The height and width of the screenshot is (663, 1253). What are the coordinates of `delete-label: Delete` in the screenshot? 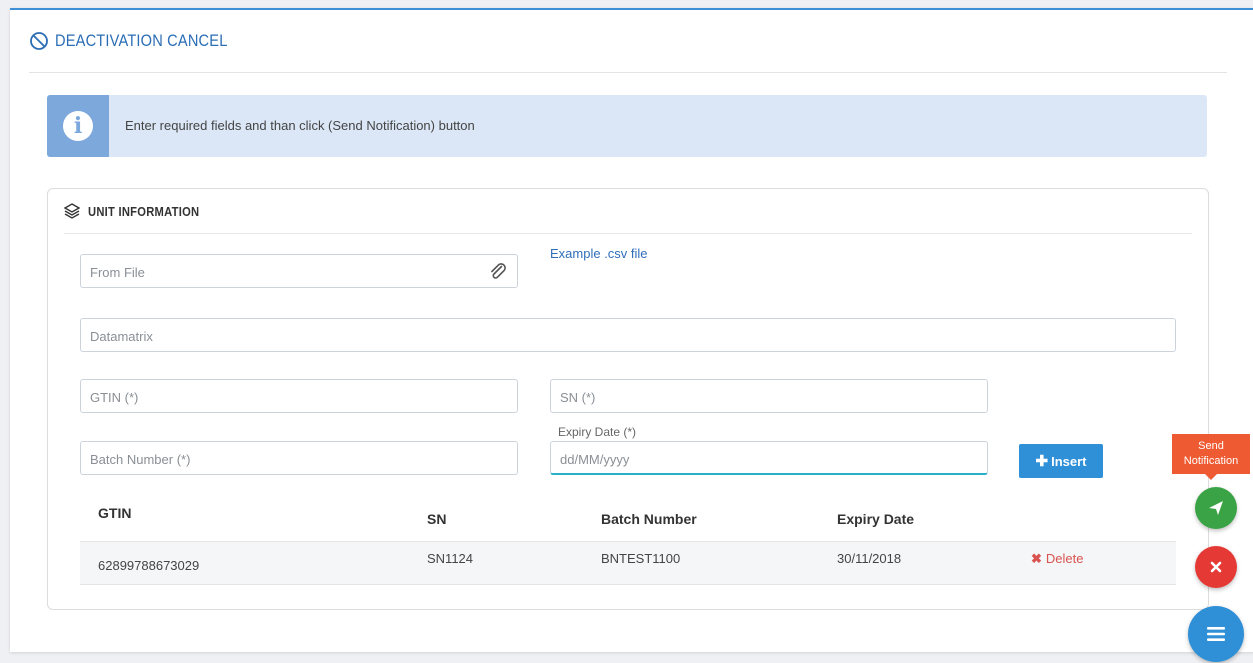 It's located at (1064, 558).